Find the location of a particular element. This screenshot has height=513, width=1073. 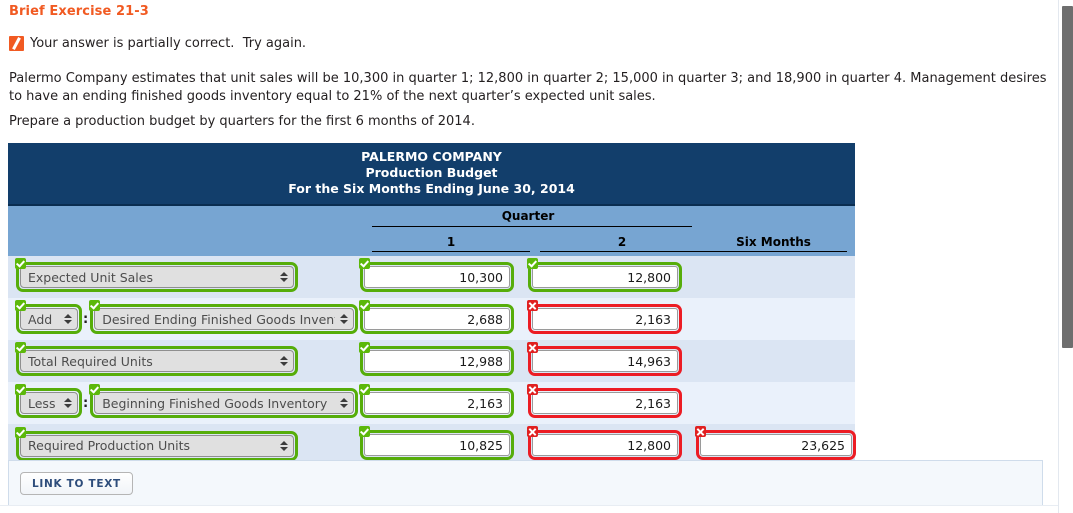

quarter-group-header: Quarter 1 2 is located at coordinates (532, 230).